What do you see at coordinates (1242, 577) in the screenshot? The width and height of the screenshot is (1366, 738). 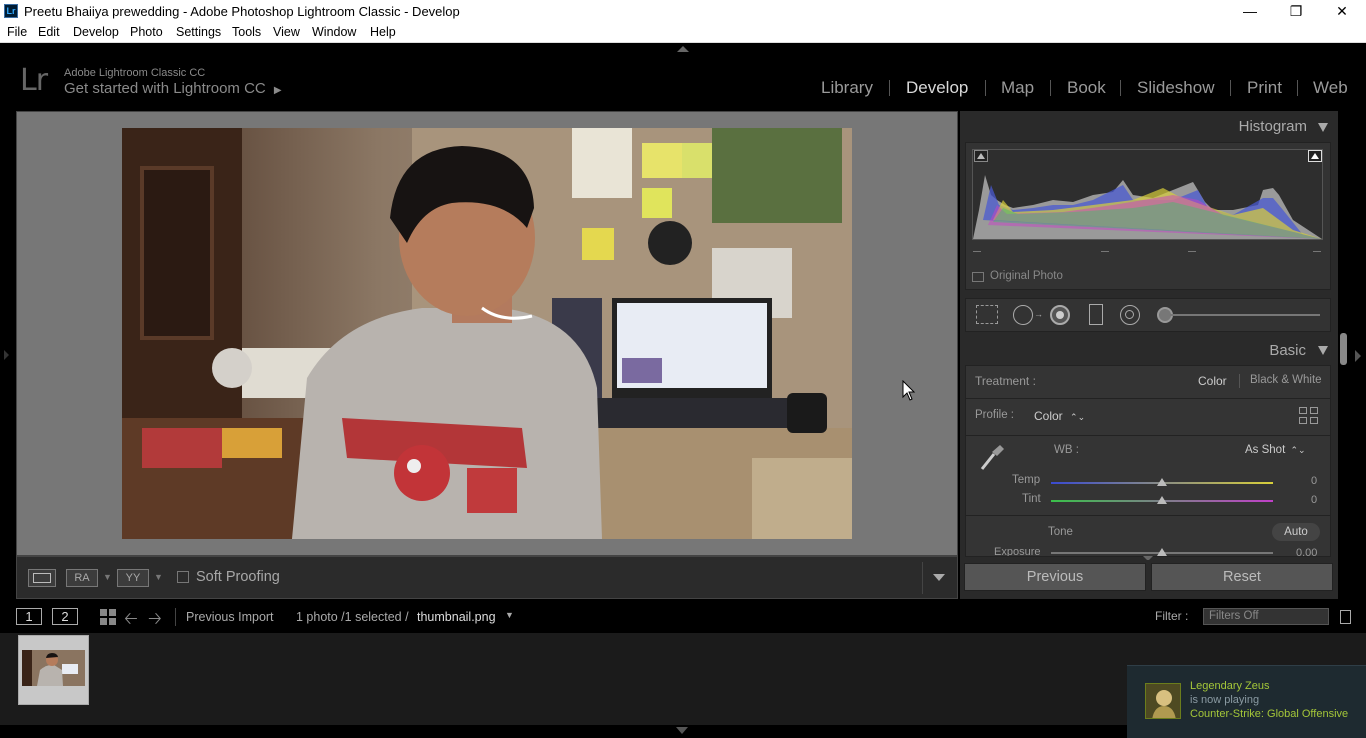 I see `reset-button: Reset` at bounding box center [1242, 577].